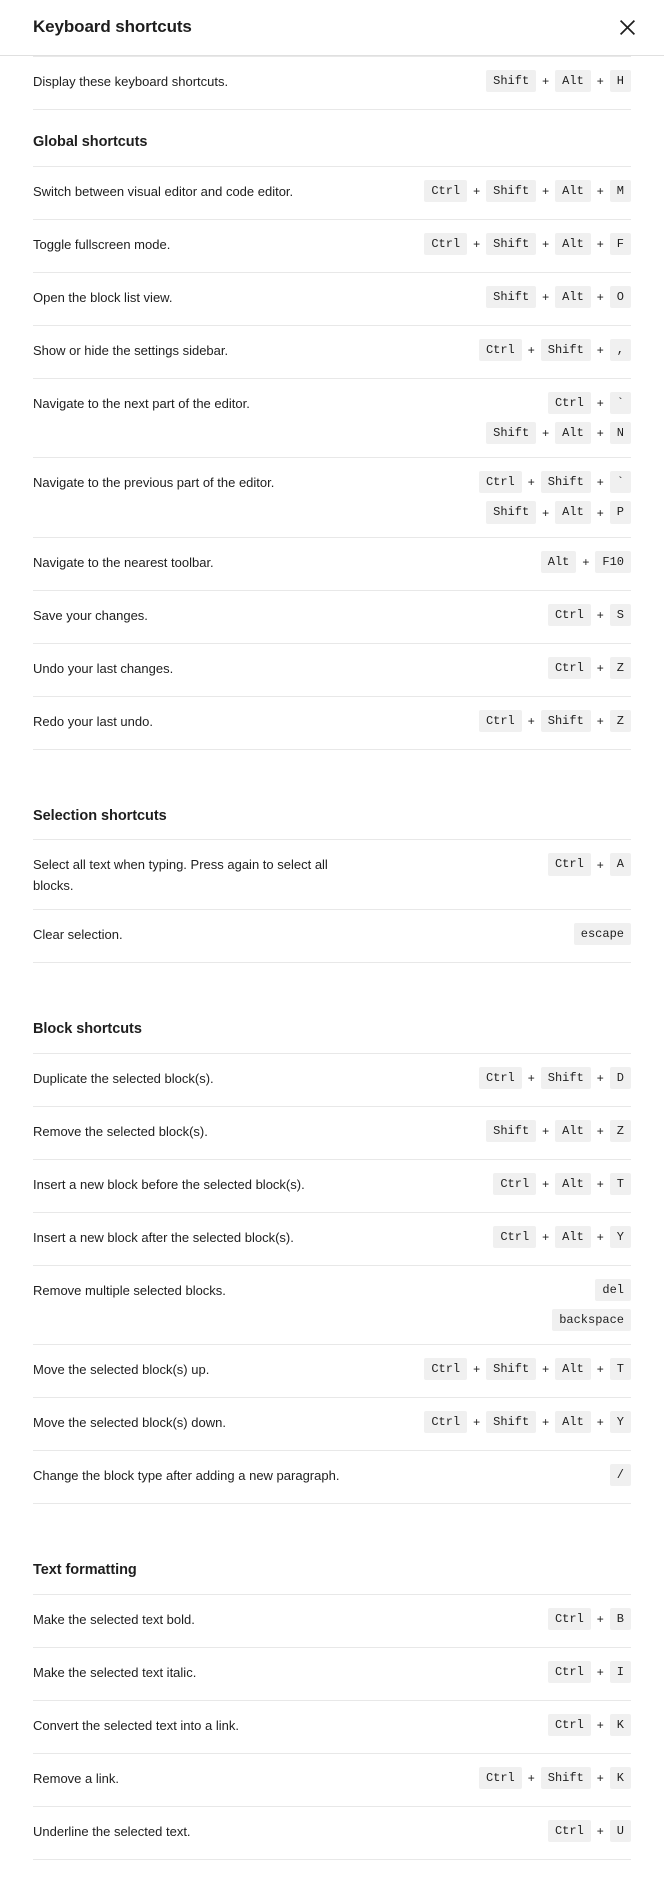  I want to click on shortcut-keys: Ctrl + Shift +,, so click(554, 350).